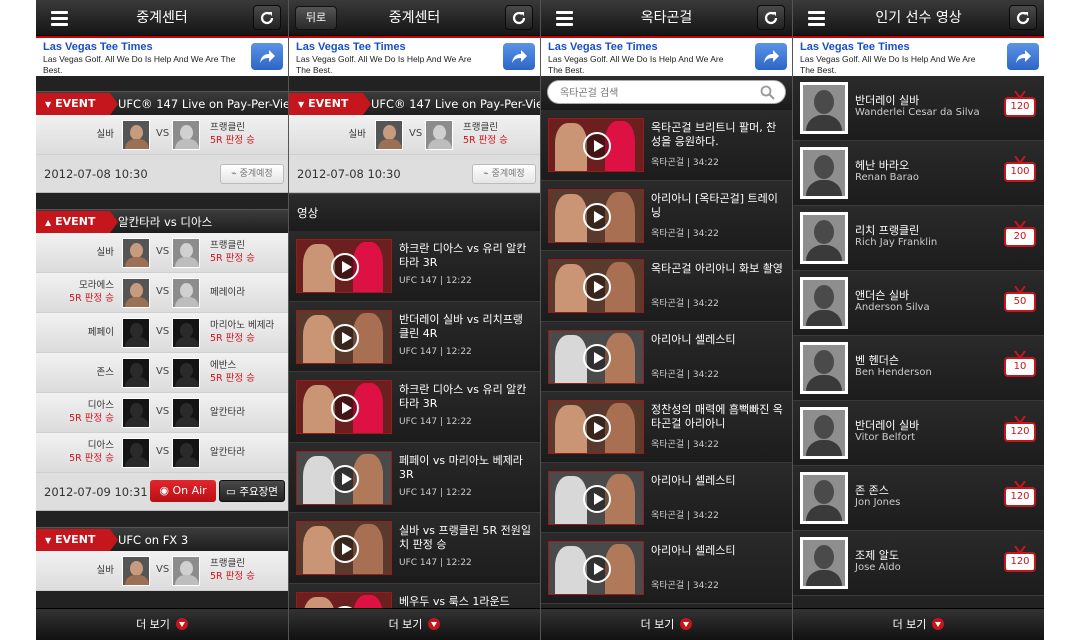 This screenshot has height=640, width=1080. I want to click on event-badge: ▼ EVENT, so click(77, 540).